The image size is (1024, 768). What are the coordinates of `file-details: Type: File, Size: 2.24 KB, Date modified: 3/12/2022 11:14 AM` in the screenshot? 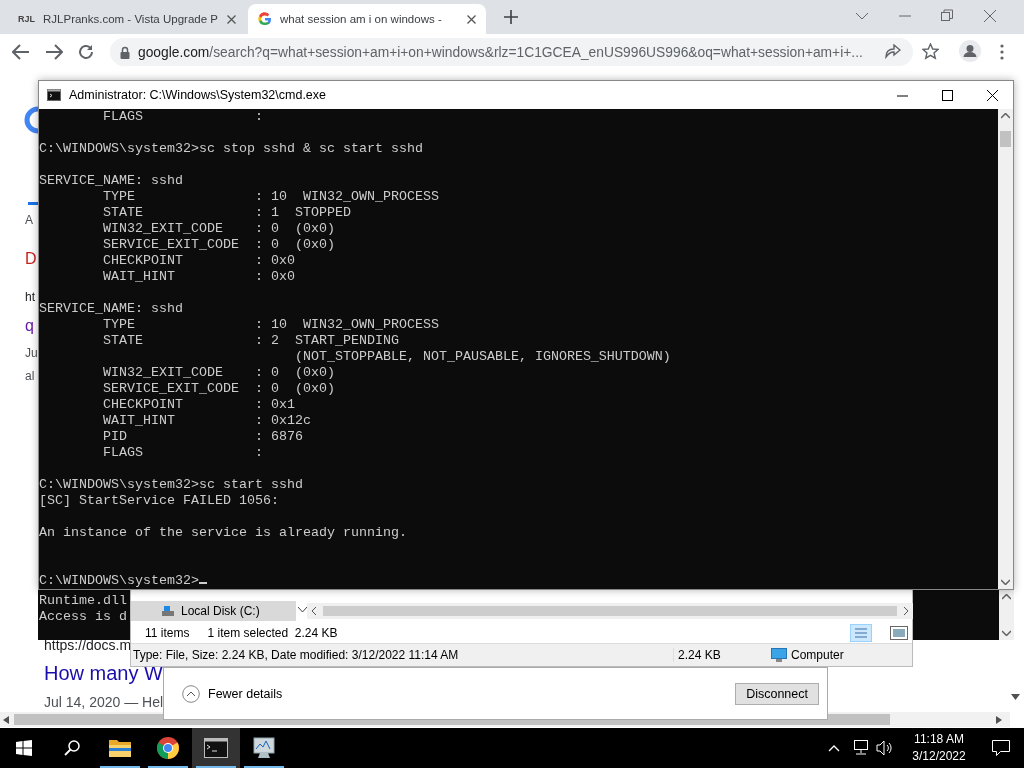 It's located at (296, 655).